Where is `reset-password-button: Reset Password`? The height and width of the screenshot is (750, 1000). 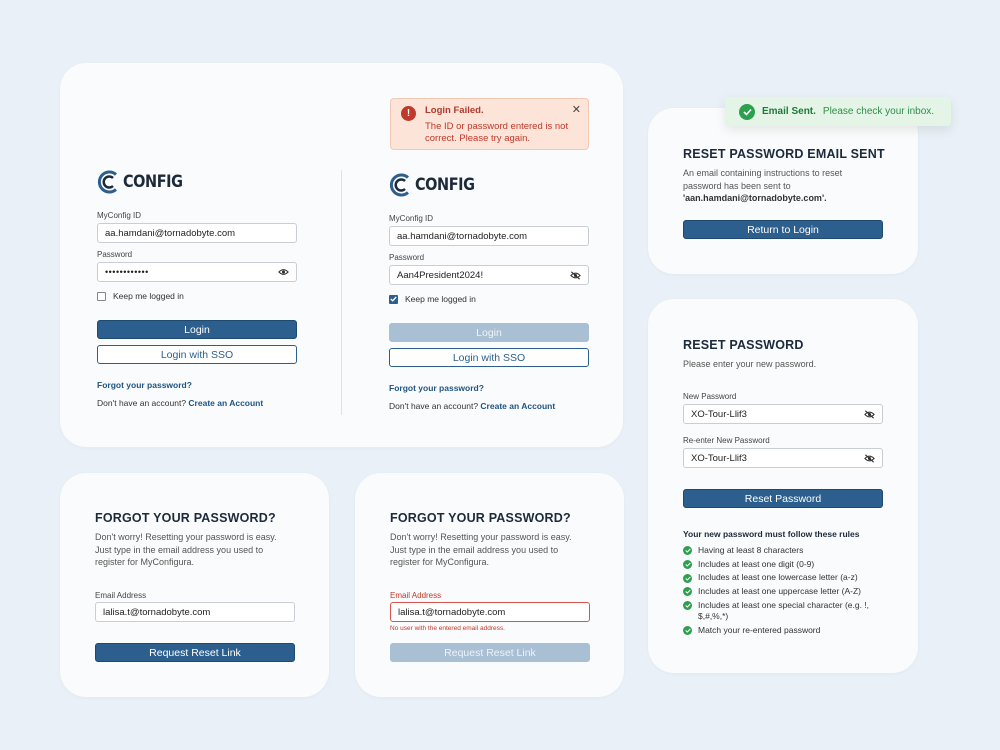
reset-password-button: Reset Password is located at coordinates (783, 498).